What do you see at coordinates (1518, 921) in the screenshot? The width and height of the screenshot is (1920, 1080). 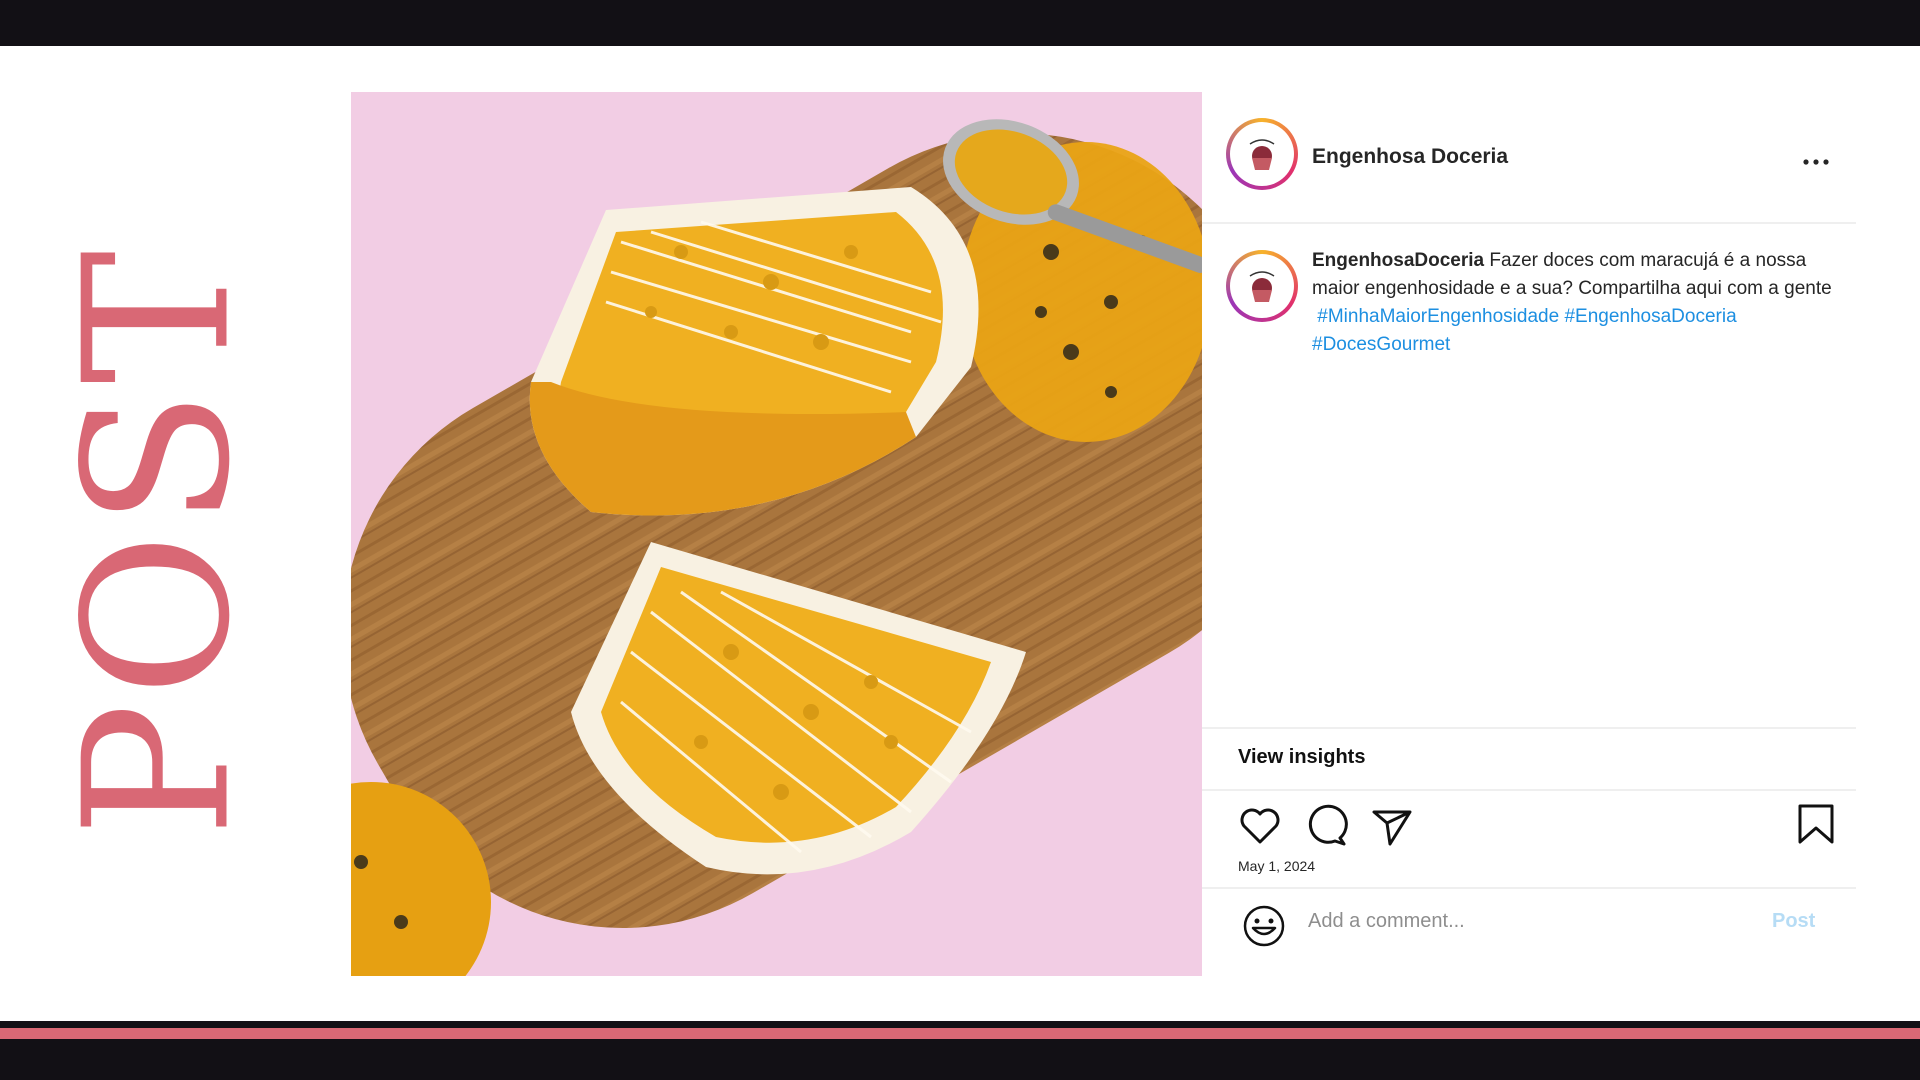 I see `comment-input` at bounding box center [1518, 921].